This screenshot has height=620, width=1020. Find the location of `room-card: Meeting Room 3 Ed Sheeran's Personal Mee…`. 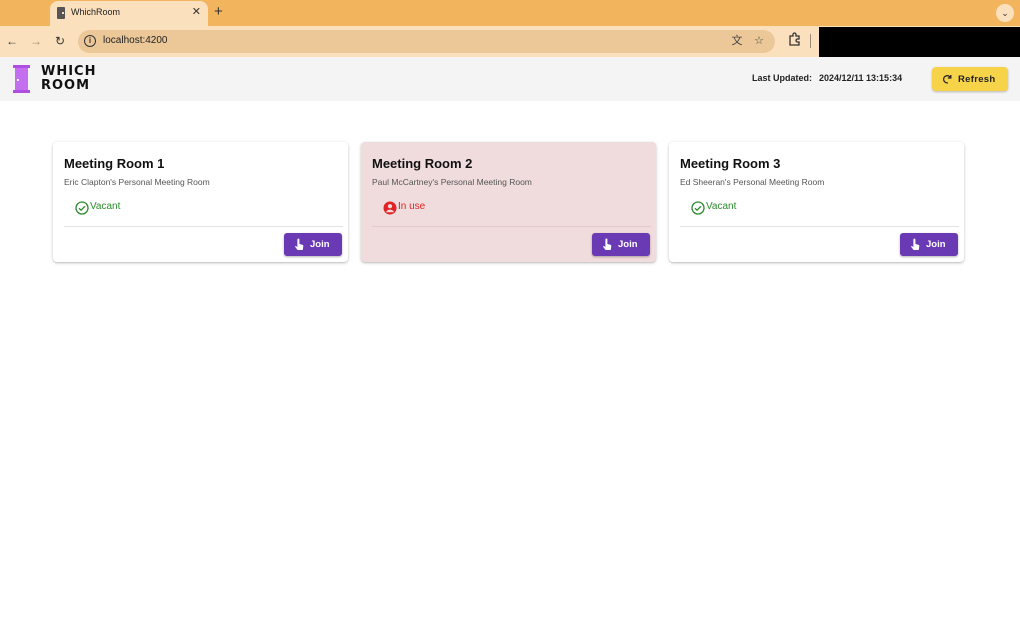

room-card: Meeting Room 3 Ed Sheeran's Personal Mee… is located at coordinates (816, 202).